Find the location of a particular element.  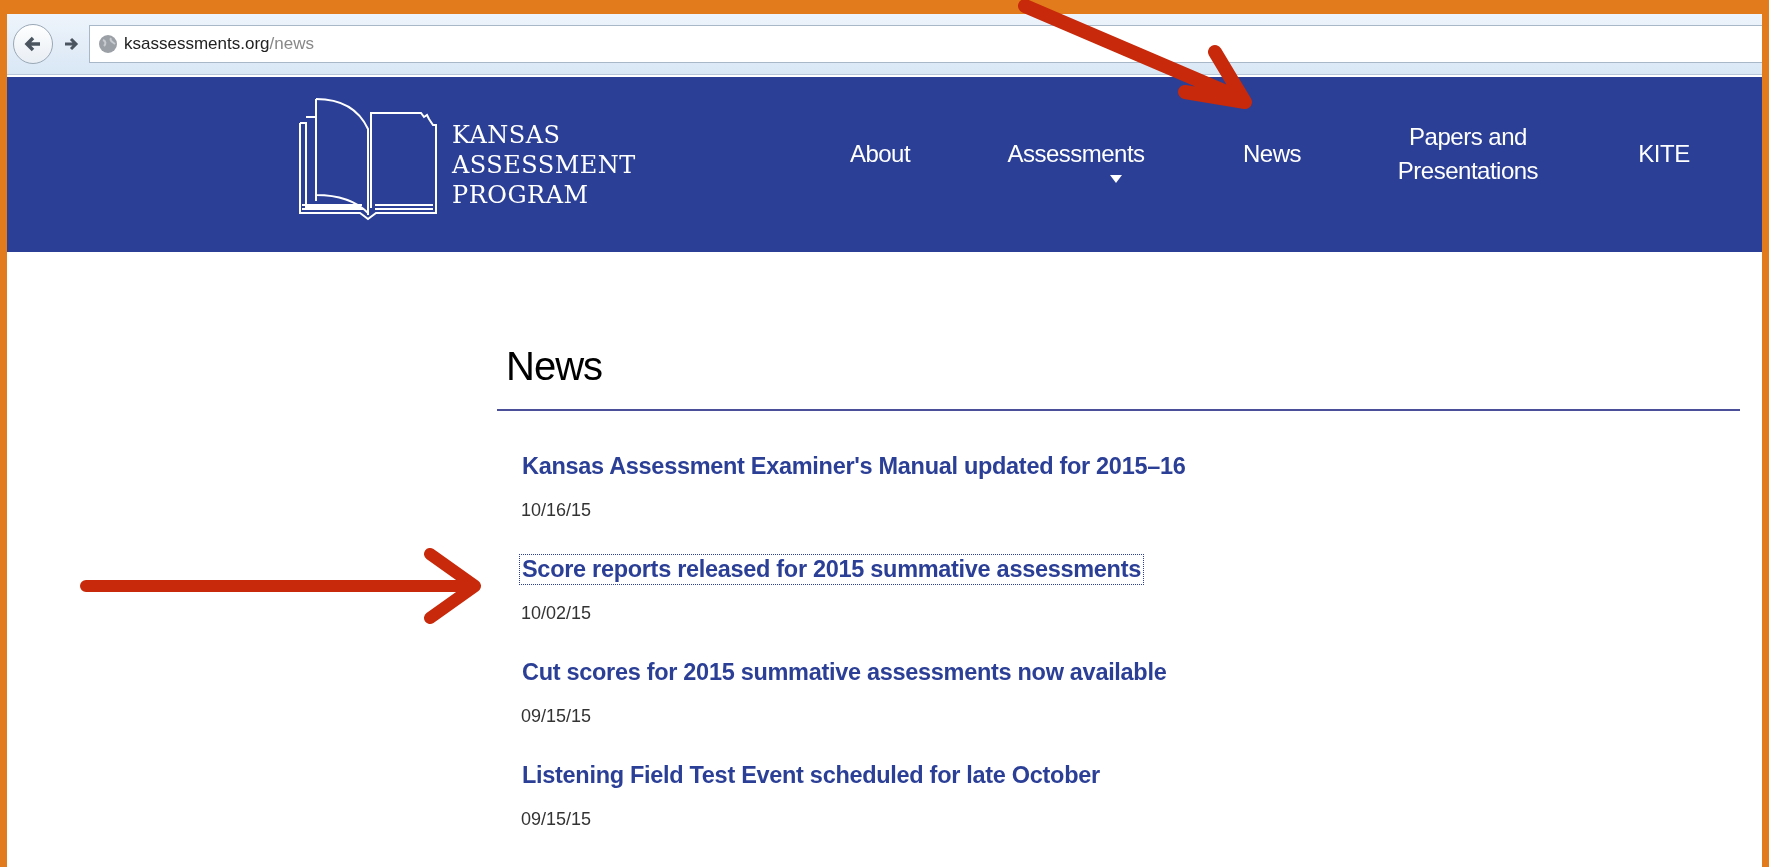

globe-icon is located at coordinates (108, 44).